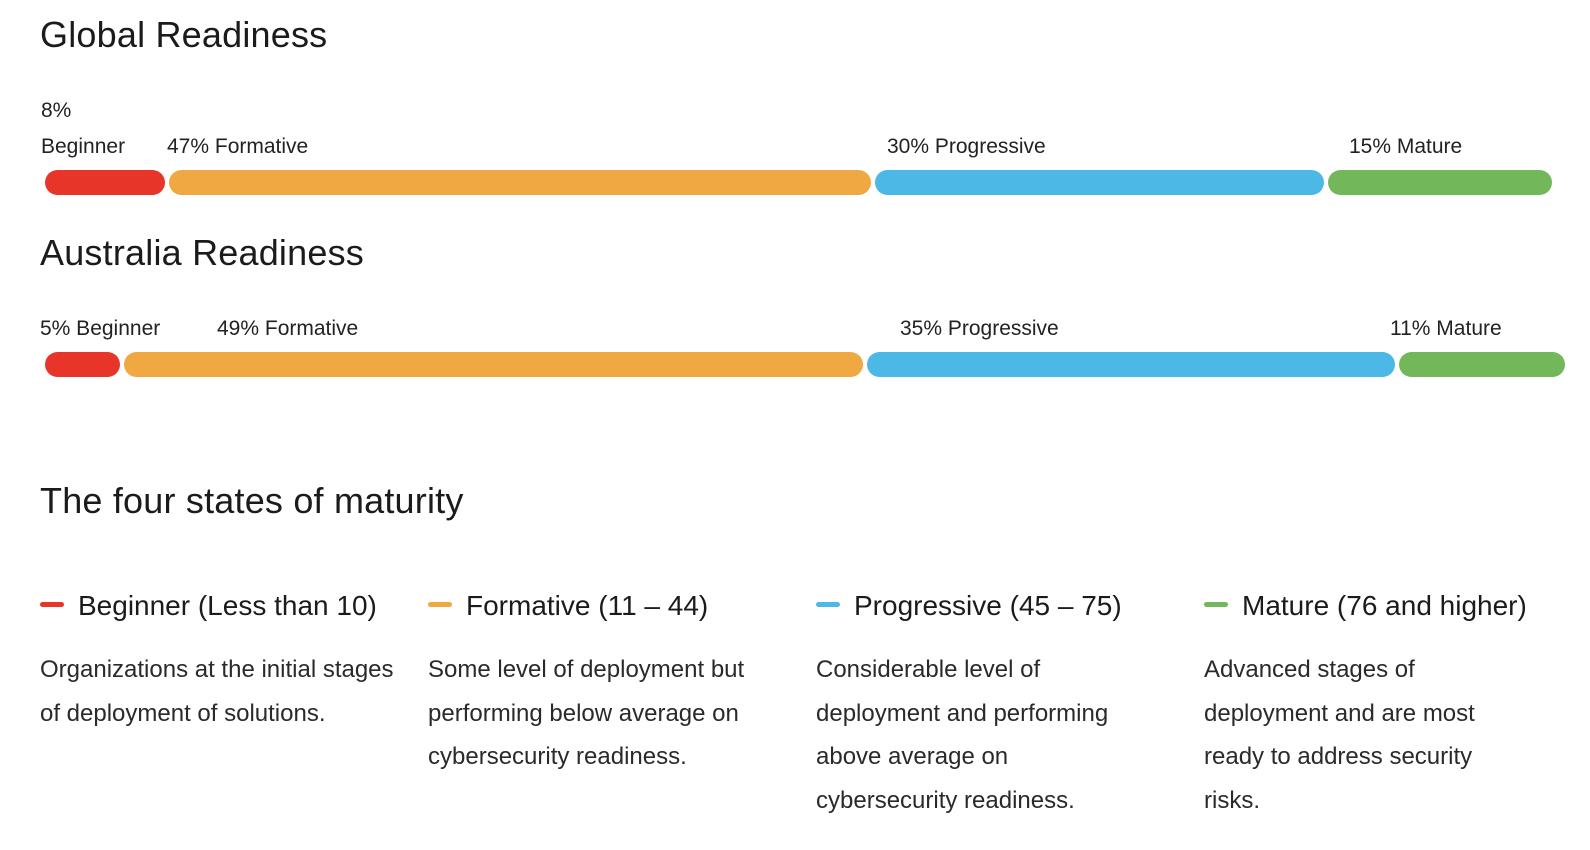 The width and height of the screenshot is (1590, 850). Describe the element at coordinates (202, 252) in the screenshot. I see `australia-readiness-title: Australia Readiness` at that location.